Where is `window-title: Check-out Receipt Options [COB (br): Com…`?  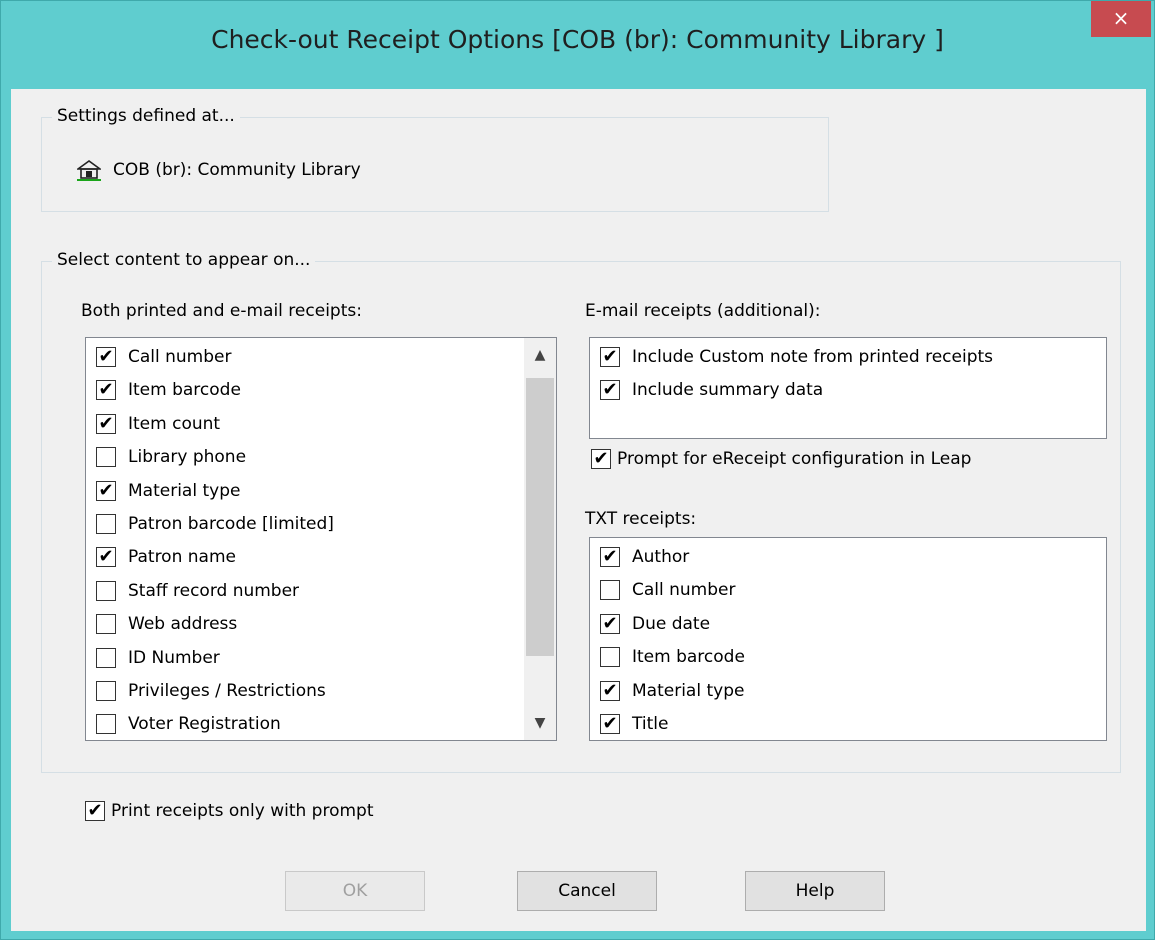 window-title: Check-out Receipt Options [COB (br): Com… is located at coordinates (577, 39).